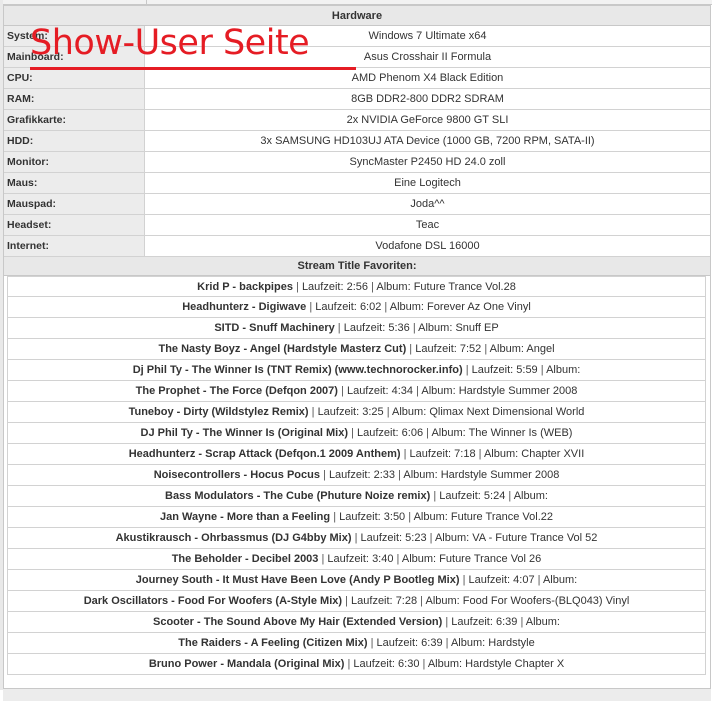 This screenshot has height=701, width=717. What do you see at coordinates (236, 391) in the screenshot?
I see `track-title: The Prophet - The Force (Defqon 2007)` at bounding box center [236, 391].